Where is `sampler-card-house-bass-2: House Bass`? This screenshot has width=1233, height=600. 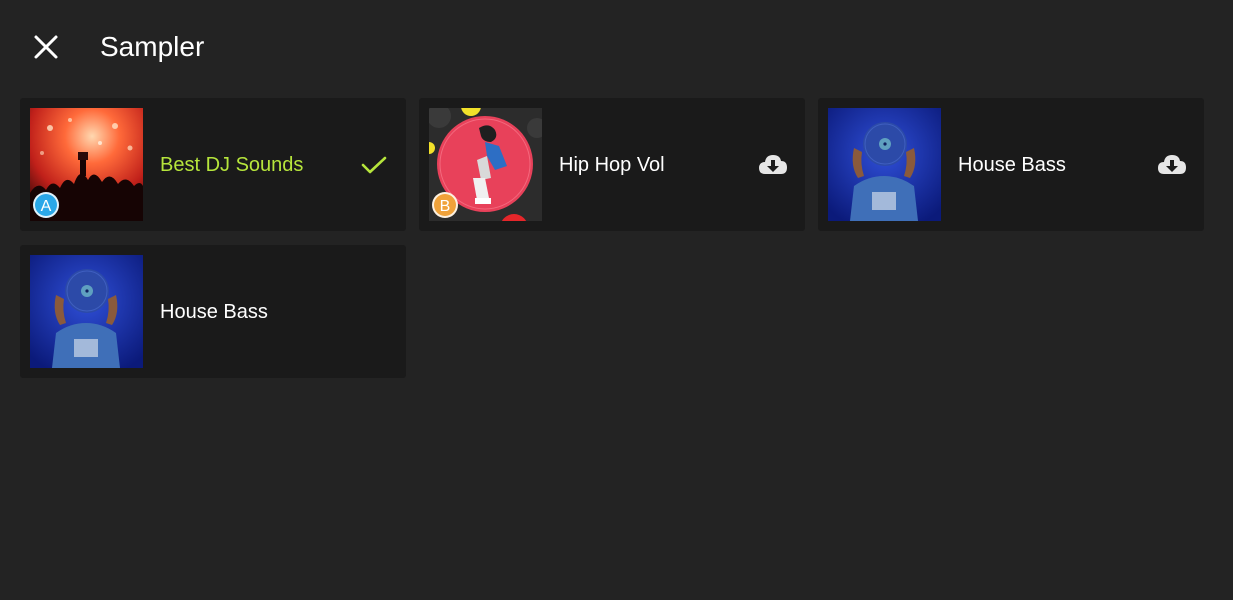 sampler-card-house-bass-2: House Bass is located at coordinates (213, 311).